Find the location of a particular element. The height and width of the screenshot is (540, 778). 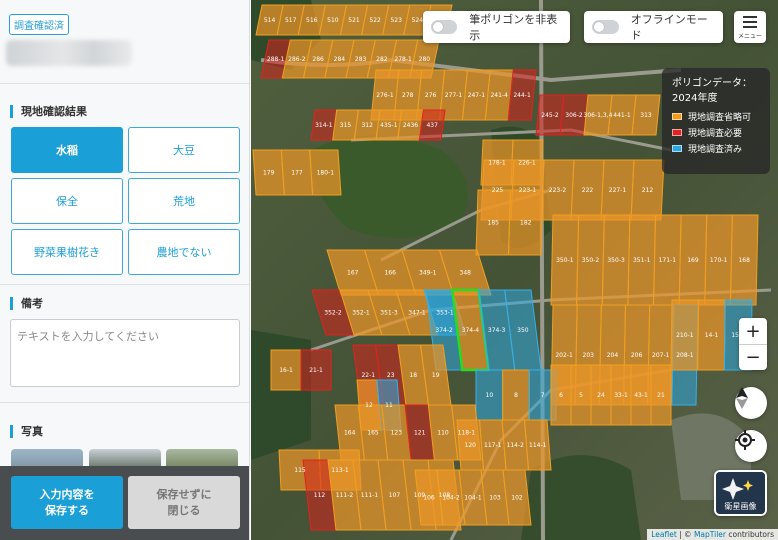

legend-swatch-orange is located at coordinates (677, 116).